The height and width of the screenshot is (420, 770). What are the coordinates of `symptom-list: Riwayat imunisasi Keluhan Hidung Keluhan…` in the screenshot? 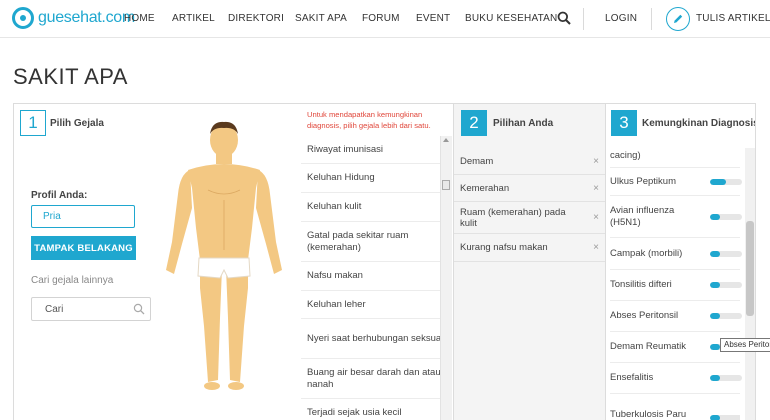 It's located at (376, 278).